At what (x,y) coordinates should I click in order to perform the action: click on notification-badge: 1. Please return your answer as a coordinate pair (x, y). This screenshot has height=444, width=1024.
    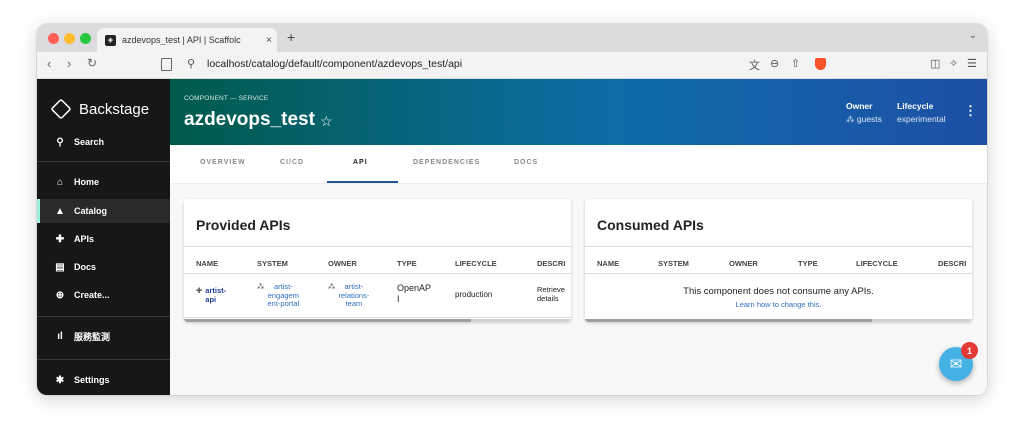
    Looking at the image, I should click on (969, 350).